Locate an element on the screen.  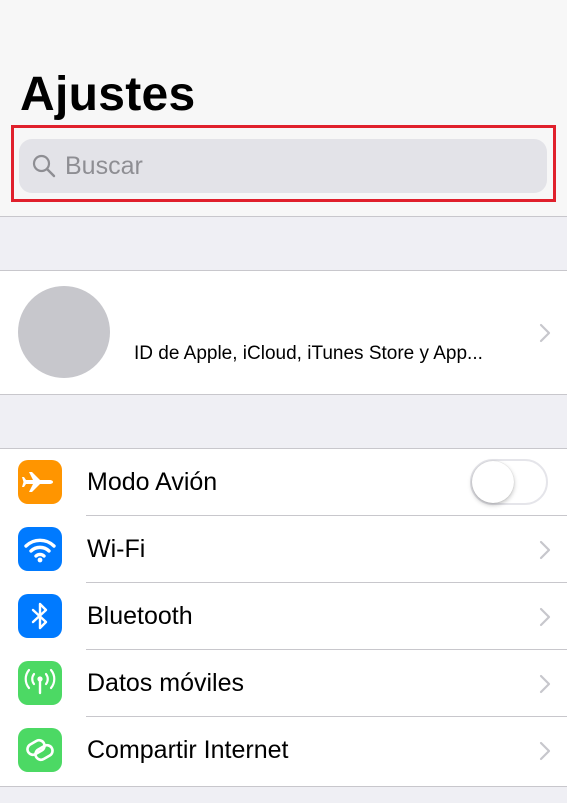
toggle-knob is located at coordinates (493, 482).